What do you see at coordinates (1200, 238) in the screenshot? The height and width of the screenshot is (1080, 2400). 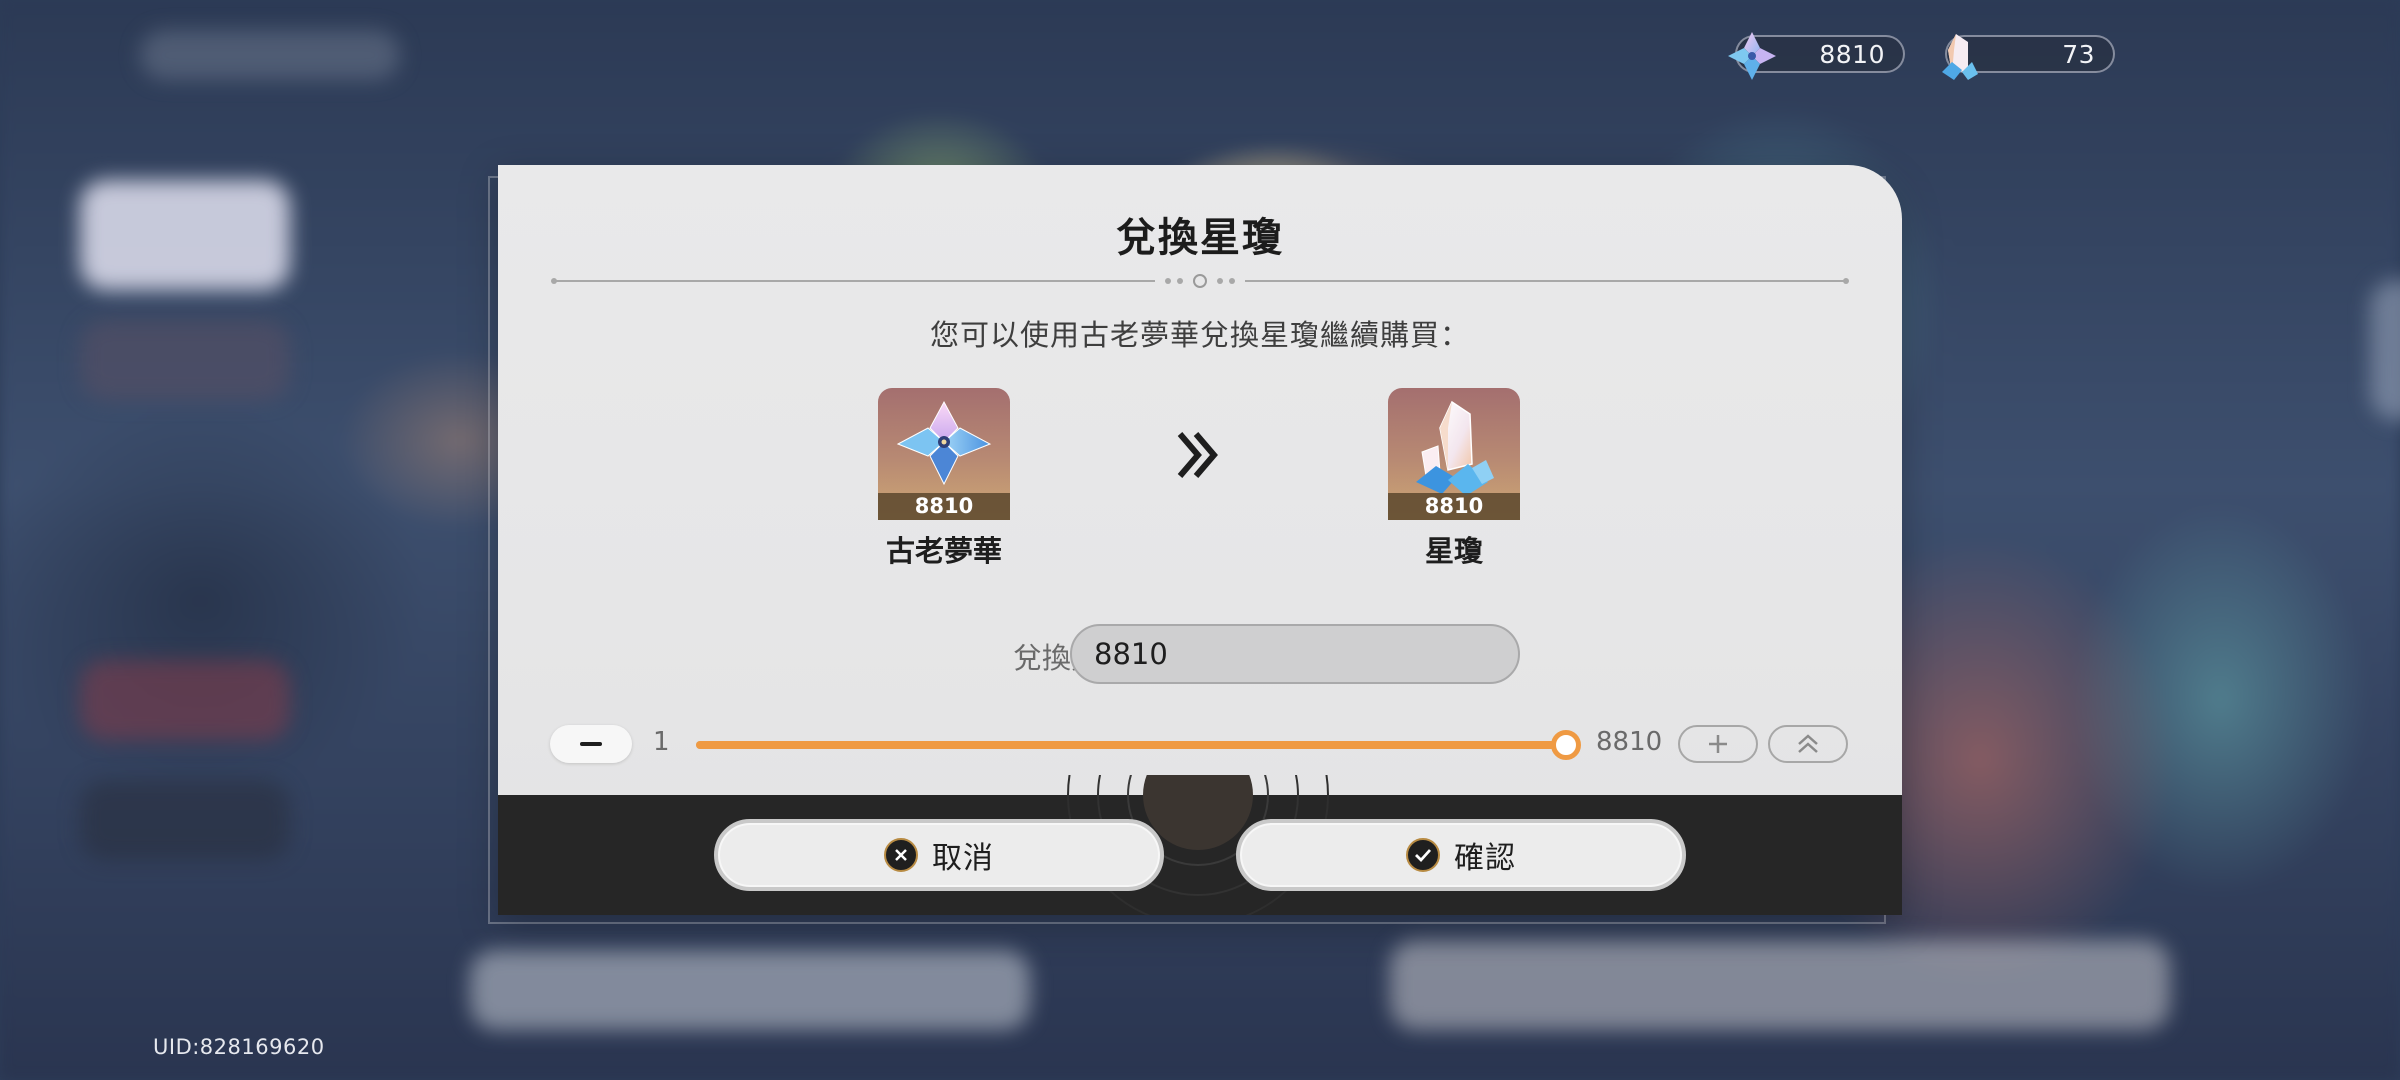 I see `dialog-title: 兌換星瓊` at bounding box center [1200, 238].